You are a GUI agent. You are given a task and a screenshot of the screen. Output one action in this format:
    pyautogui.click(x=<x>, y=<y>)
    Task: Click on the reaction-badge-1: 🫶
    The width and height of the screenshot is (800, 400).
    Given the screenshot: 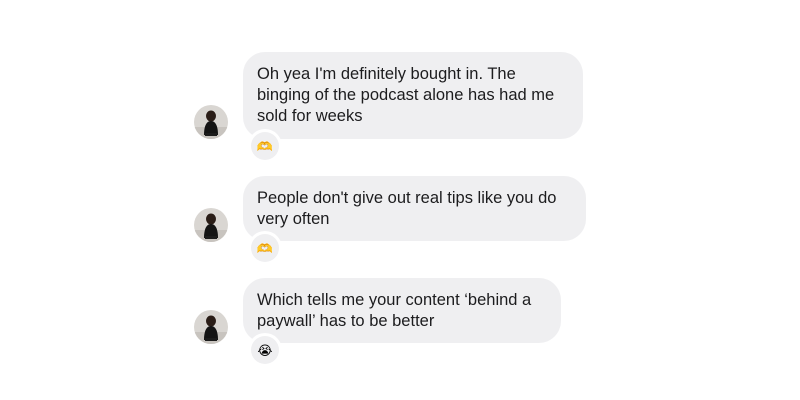 What is the action you would take?
    pyautogui.click(x=265, y=146)
    